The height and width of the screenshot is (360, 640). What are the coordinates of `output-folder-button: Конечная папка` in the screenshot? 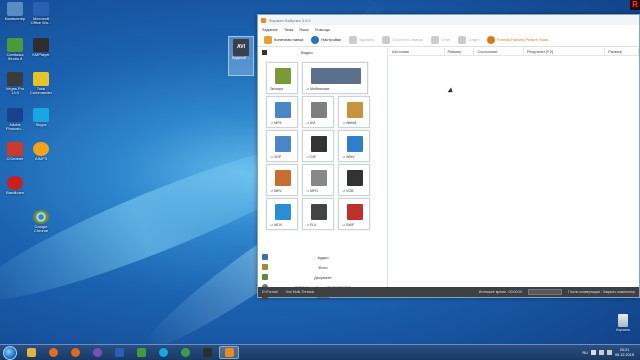 It's located at (283, 39).